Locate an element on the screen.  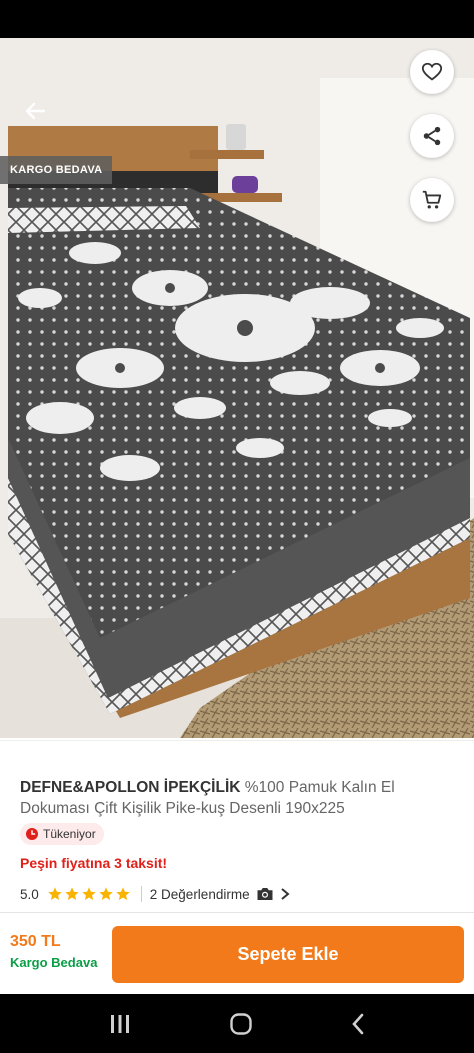
share-icon is located at coordinates (432, 136).